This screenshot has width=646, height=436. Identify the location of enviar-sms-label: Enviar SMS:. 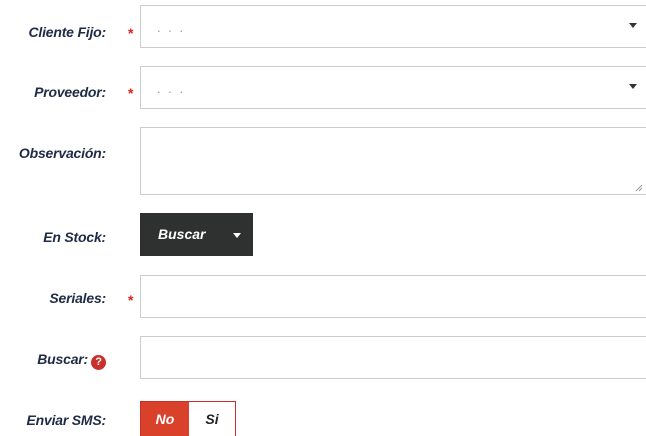
(66, 420).